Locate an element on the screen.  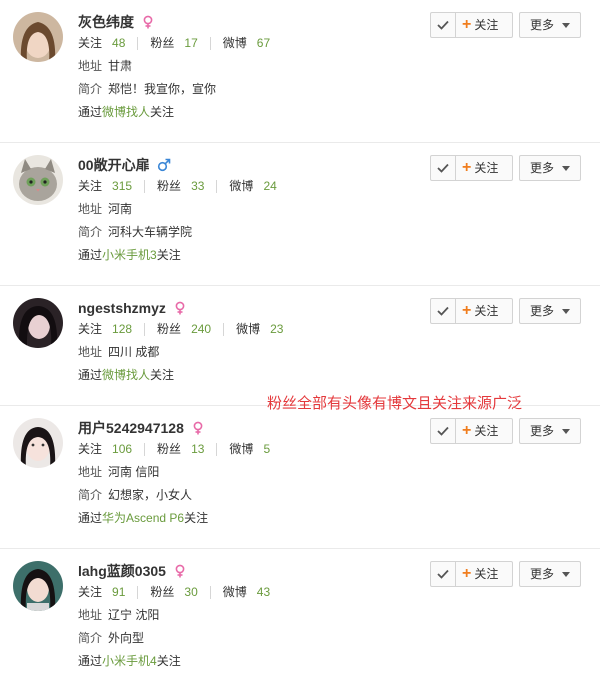
bio-row: 简介 幻想家，小女人 is located at coordinates (135, 495).